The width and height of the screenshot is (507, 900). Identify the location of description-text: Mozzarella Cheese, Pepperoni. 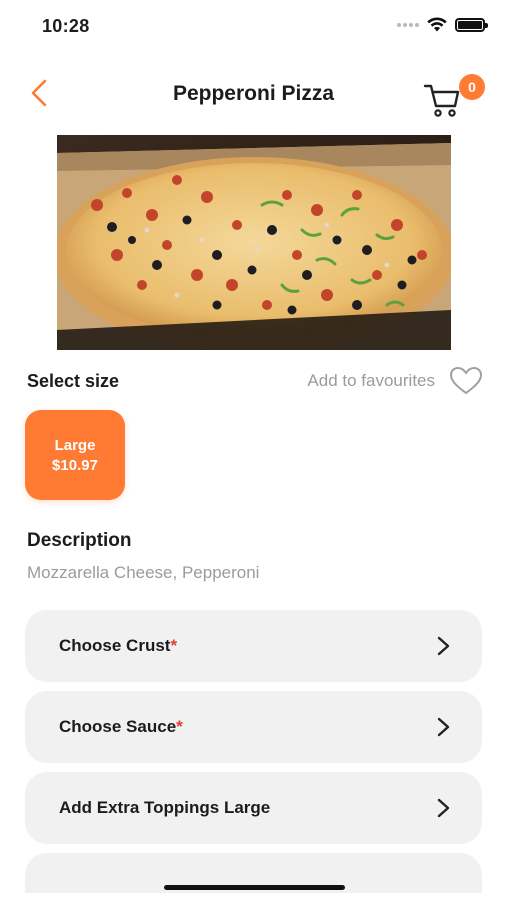
(143, 572).